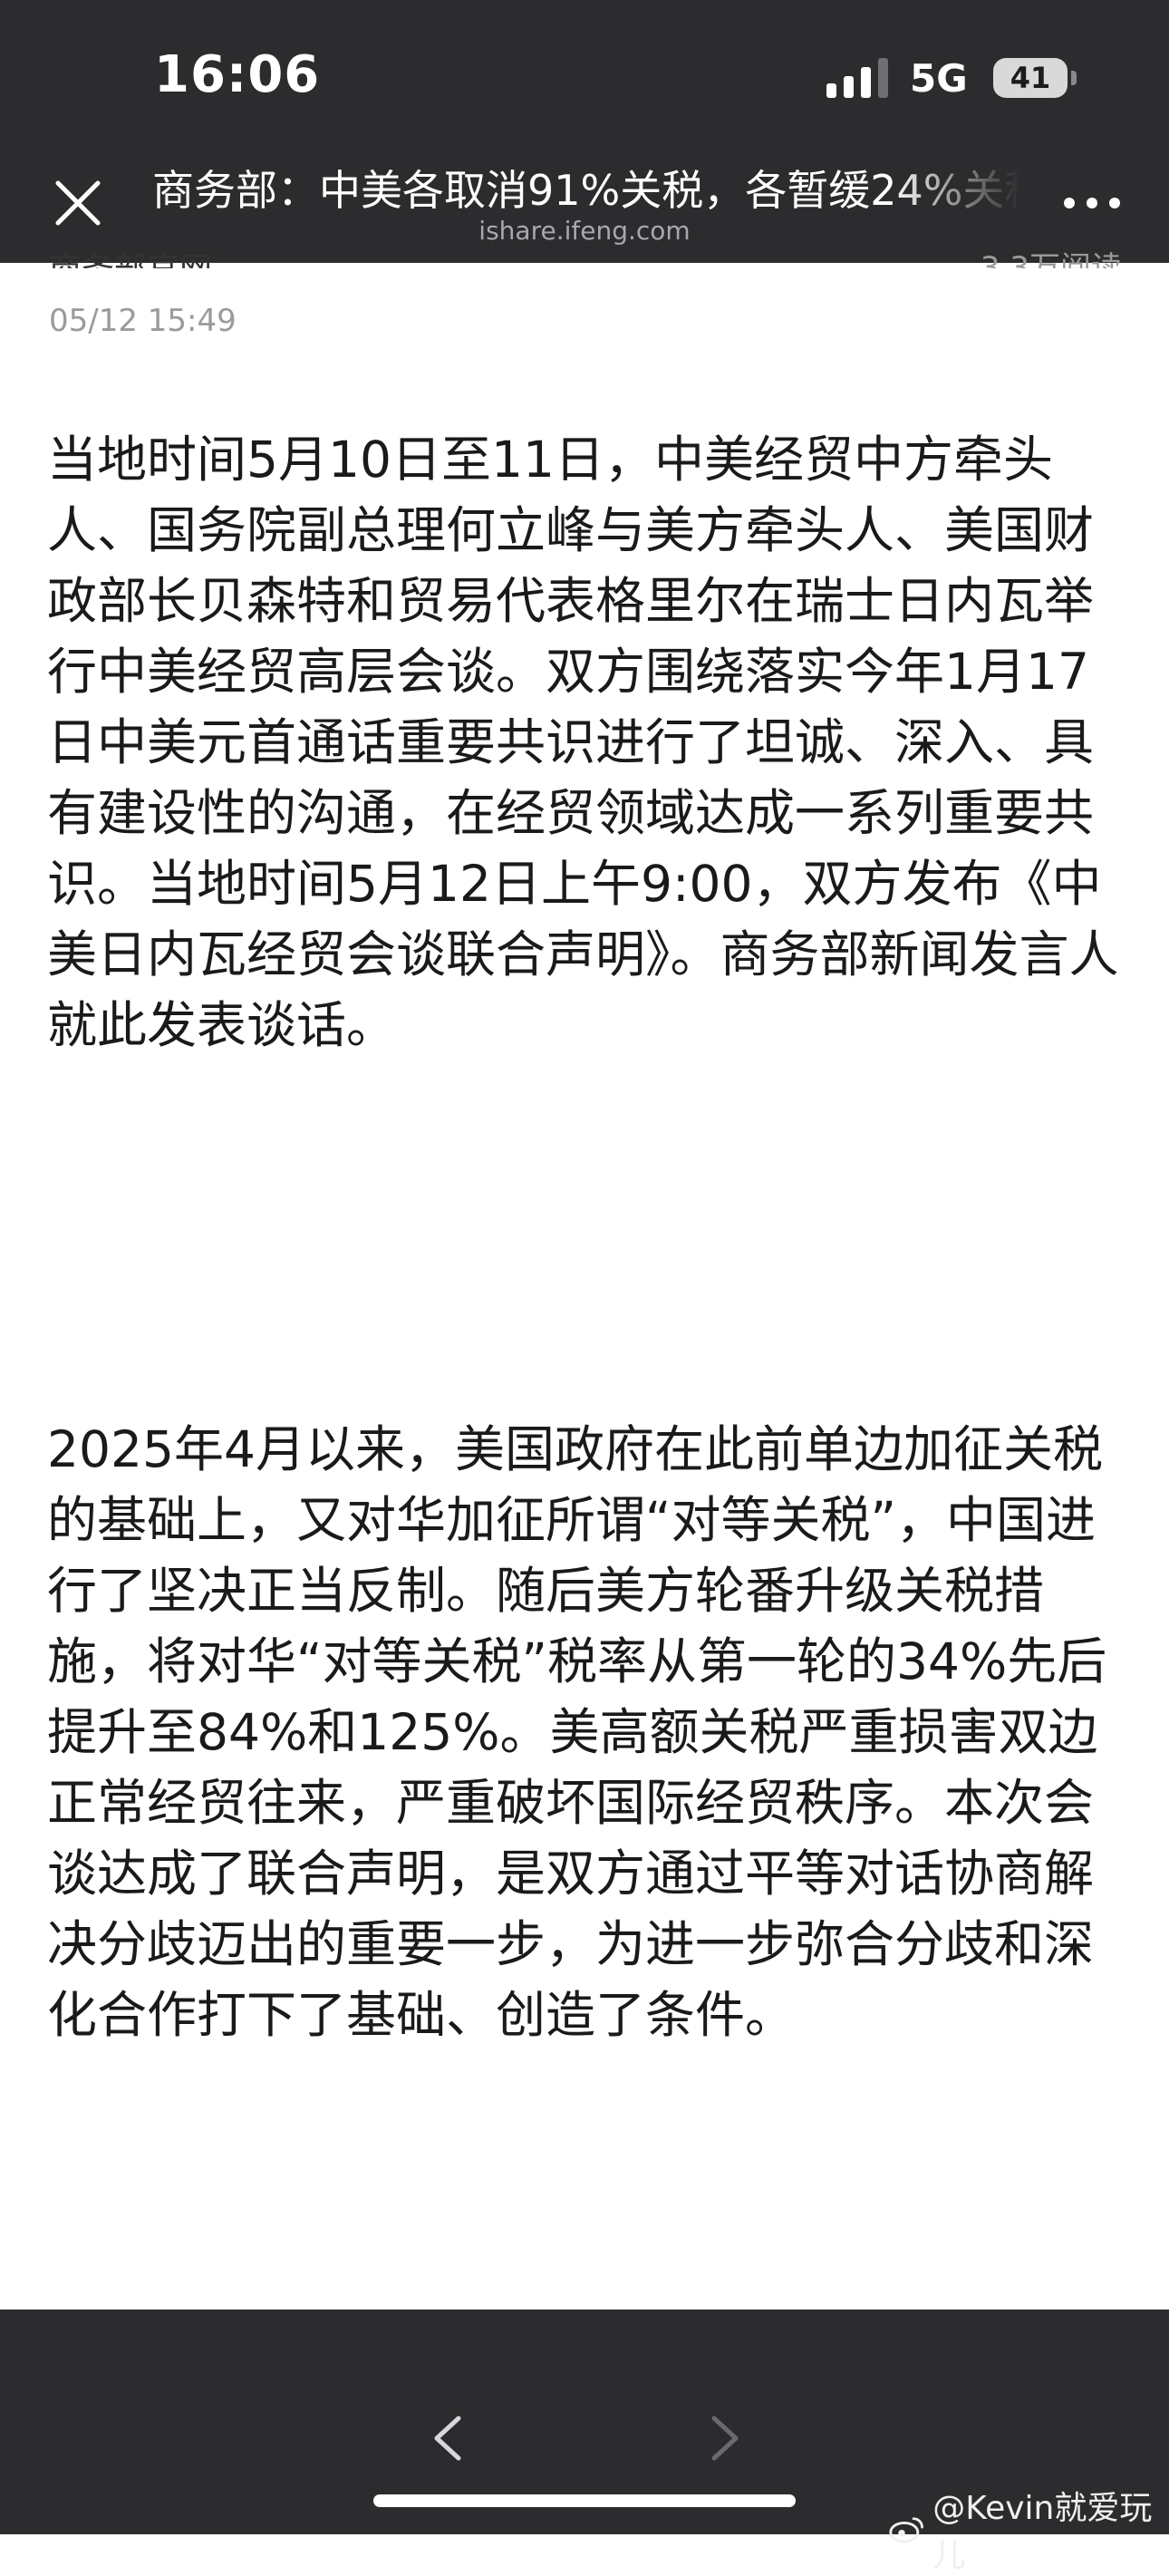  Describe the element at coordinates (143, 321) in the screenshot. I see `article-date: 05/12 15:49` at that location.